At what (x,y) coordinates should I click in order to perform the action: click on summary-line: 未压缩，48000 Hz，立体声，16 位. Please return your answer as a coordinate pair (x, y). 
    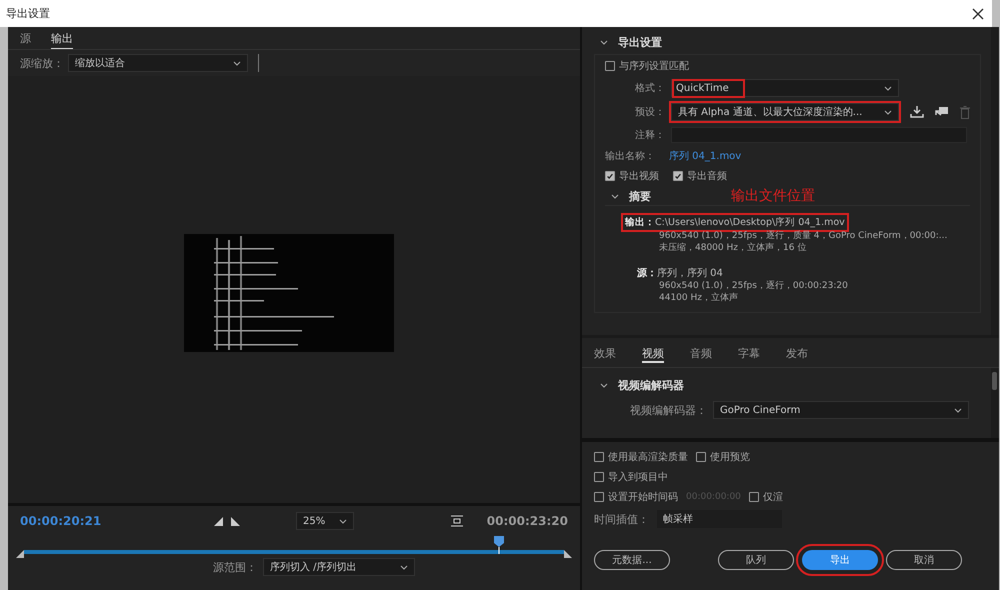
    Looking at the image, I should click on (733, 248).